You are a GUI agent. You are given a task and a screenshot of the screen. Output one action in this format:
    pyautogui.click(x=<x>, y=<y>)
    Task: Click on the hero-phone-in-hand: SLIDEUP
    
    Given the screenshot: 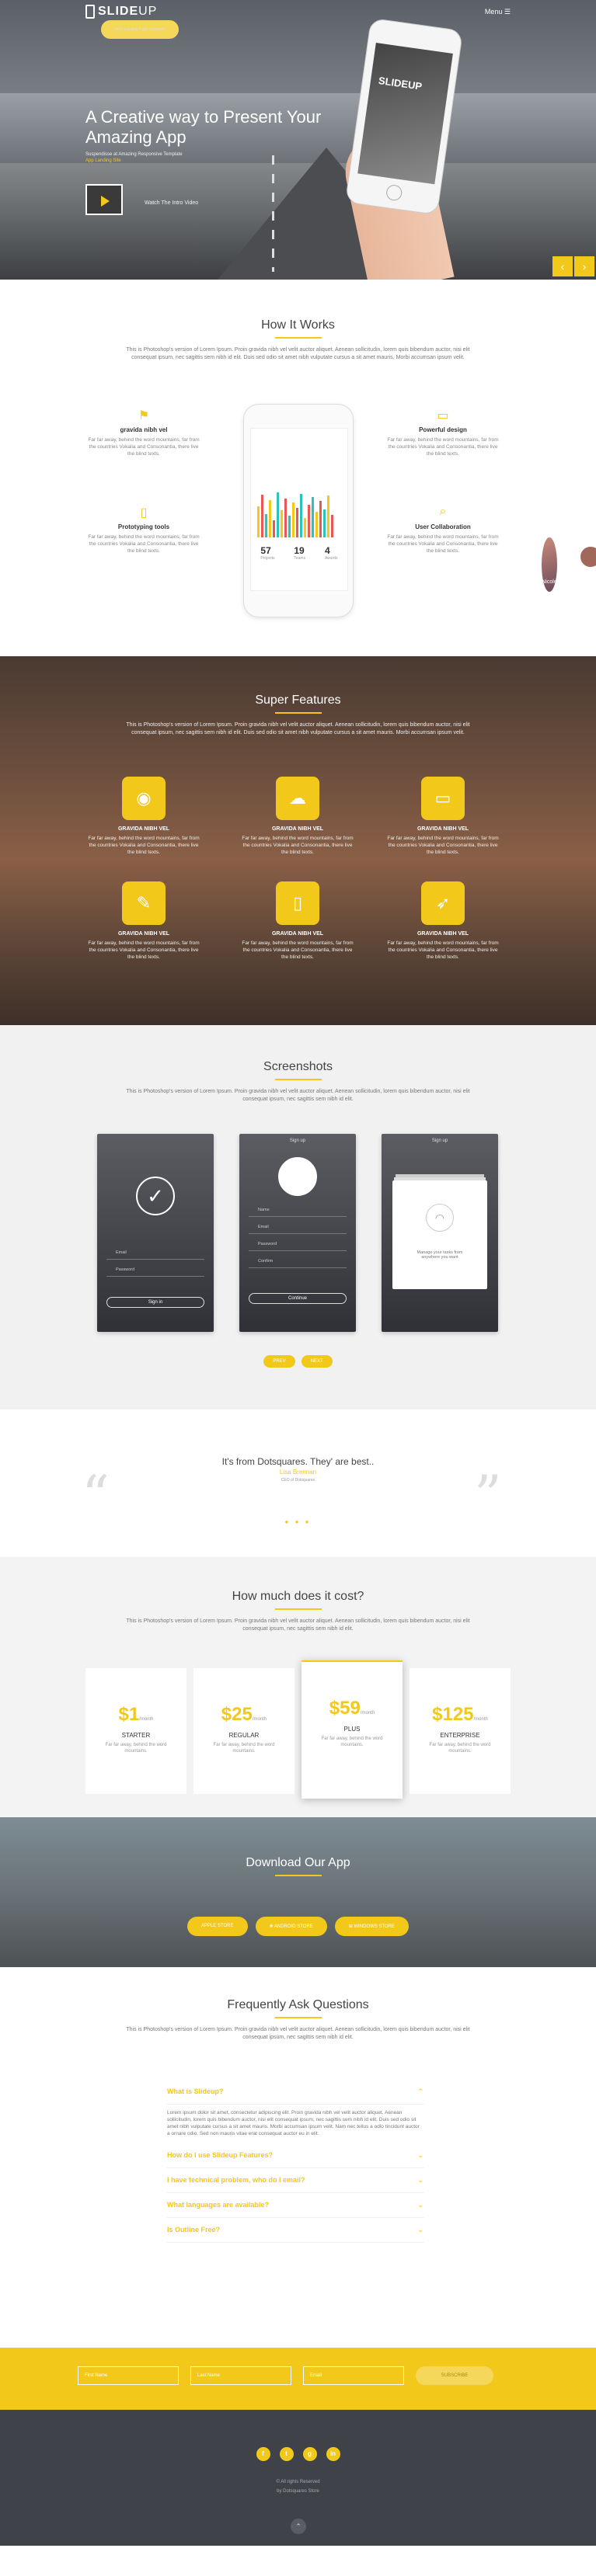 What is the action you would take?
    pyautogui.click(x=400, y=148)
    